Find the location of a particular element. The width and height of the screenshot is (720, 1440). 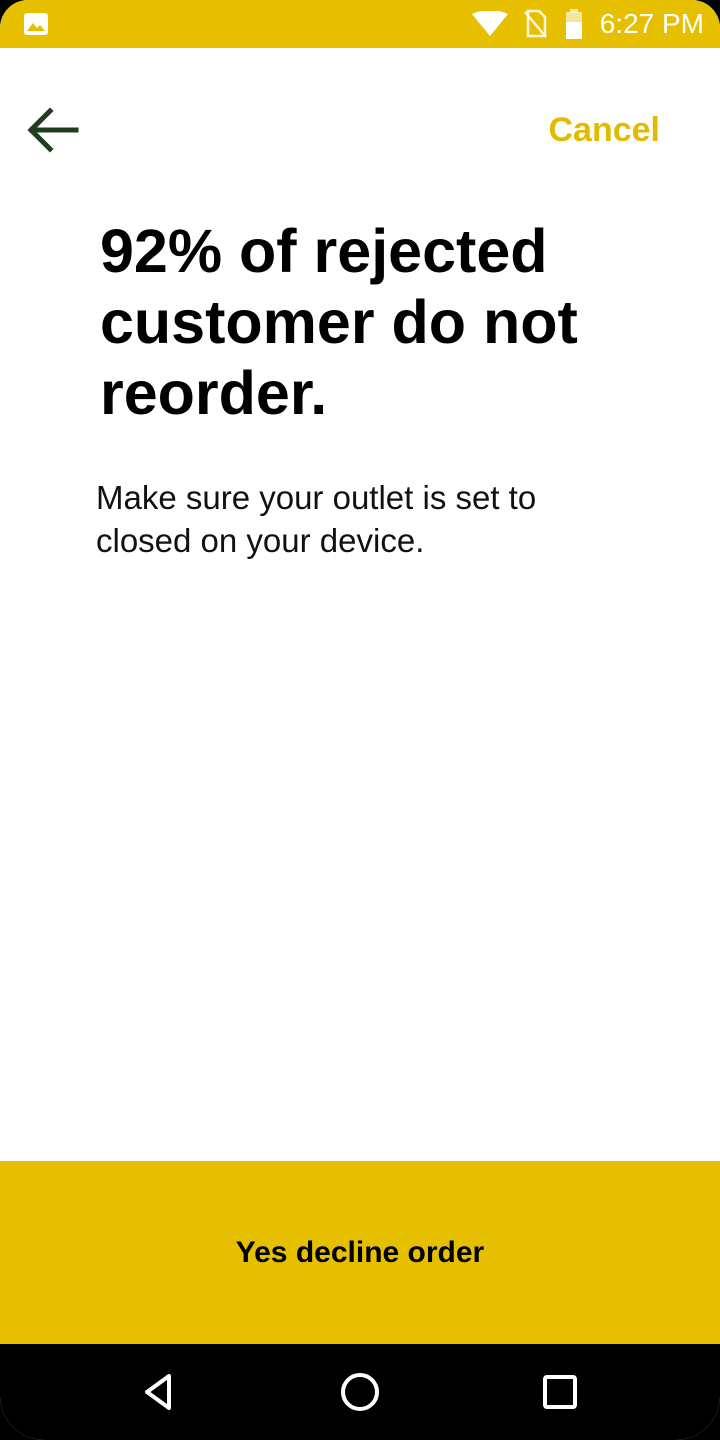

battery-icon is located at coordinates (574, 24).